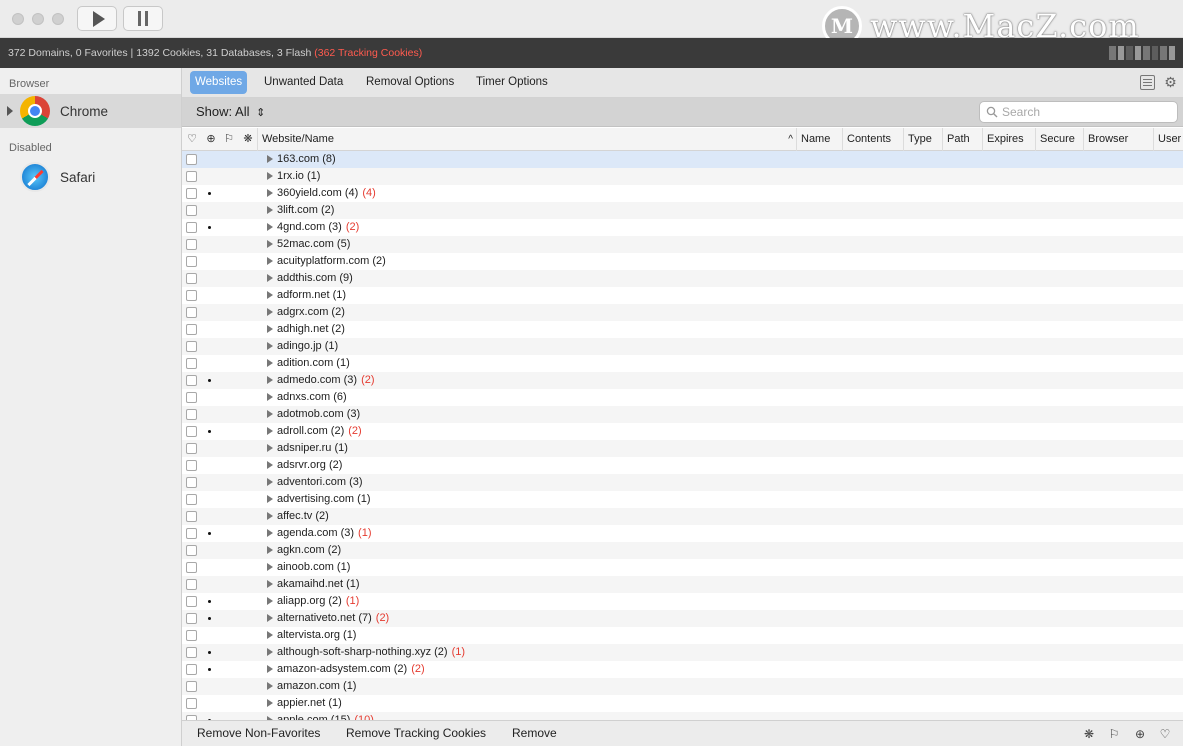 Image resolution: width=1183 pixels, height=746 pixels. I want to click on table-row: aliapp.org (2) (1), so click(682, 601).